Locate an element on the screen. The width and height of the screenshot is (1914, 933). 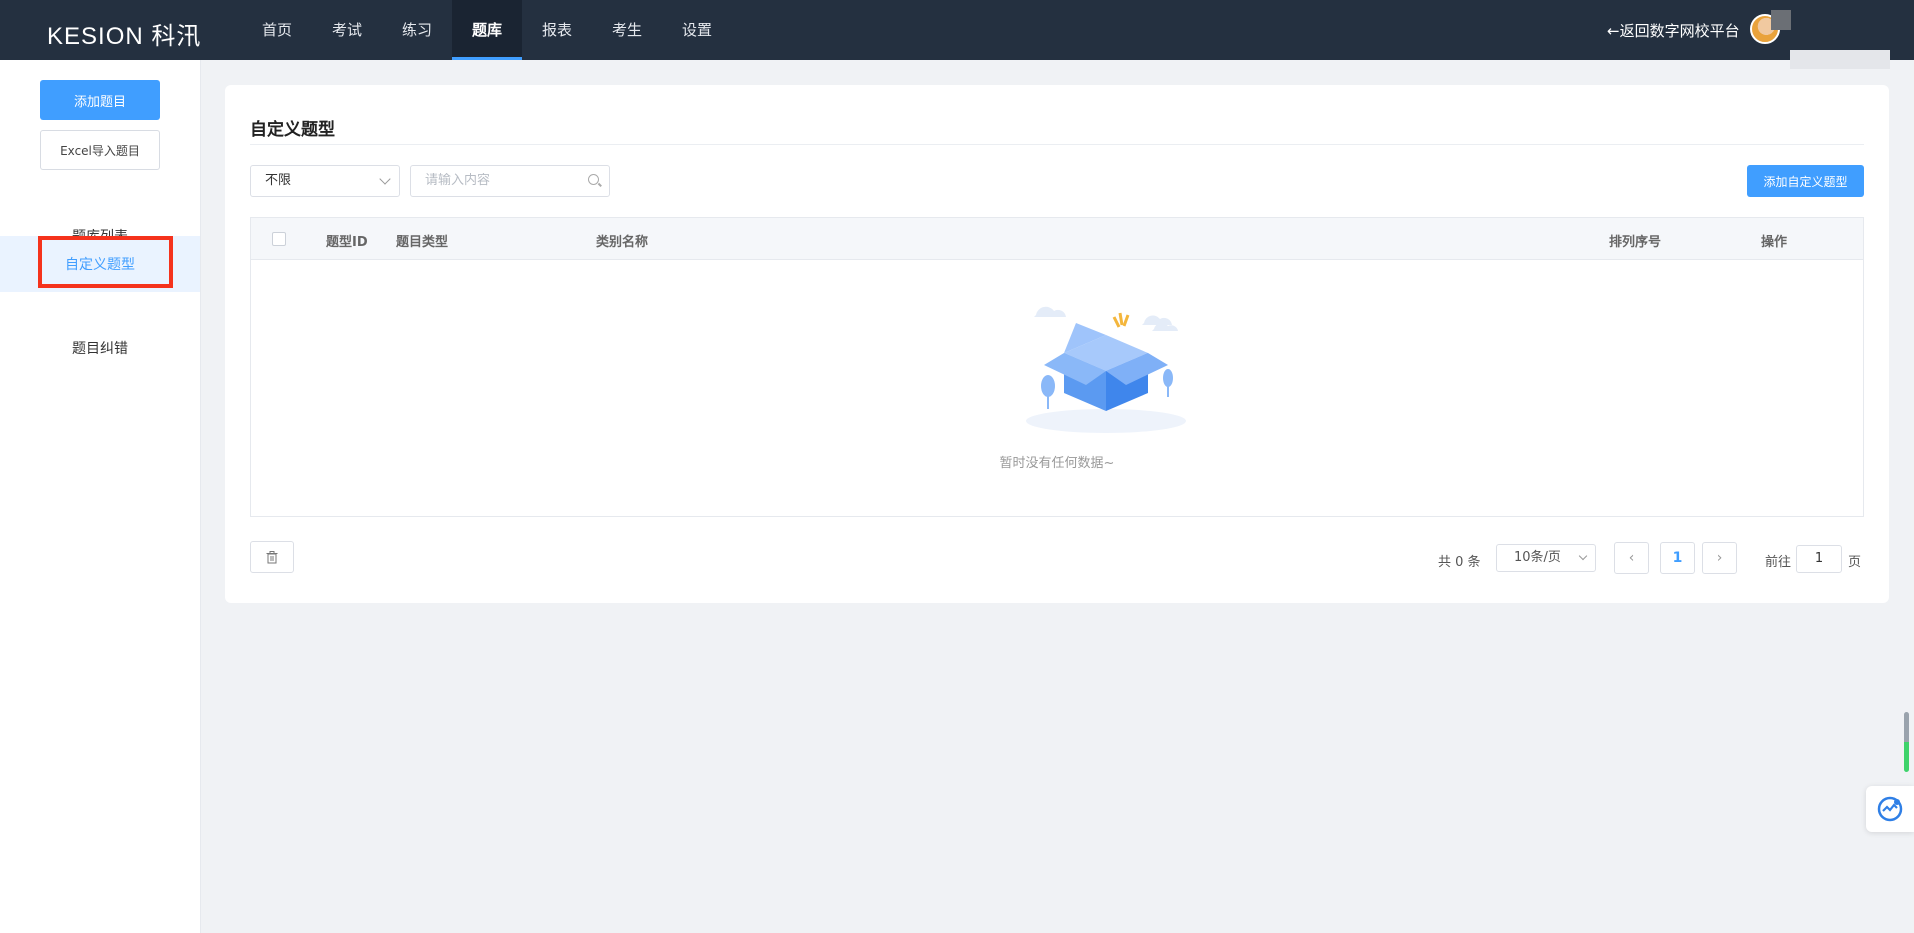
goto-suffix-label: 页 is located at coordinates (1855, 562).